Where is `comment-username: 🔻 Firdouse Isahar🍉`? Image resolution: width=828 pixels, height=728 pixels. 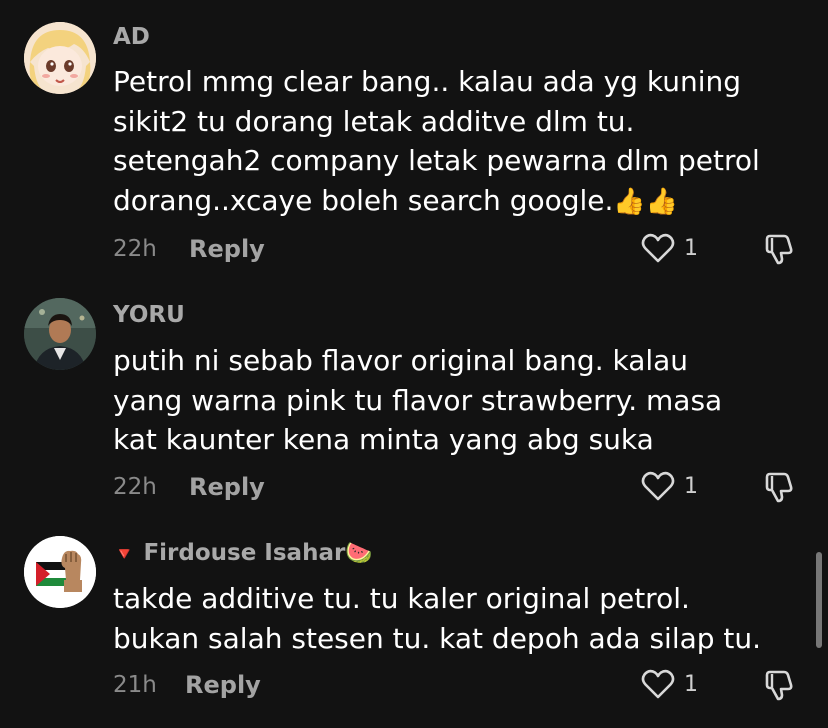
comment-username: 🔻 Firdouse Isahar🍉 is located at coordinates (243, 553).